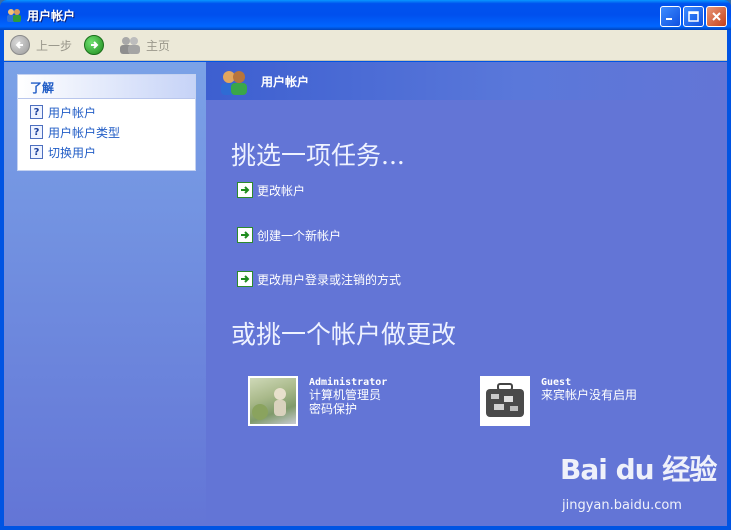 Image resolution: width=731 pixels, height=530 pixels. Describe the element at coordinates (106, 112) in the screenshot. I see `sidebar-item-user-accounts: ? 用户帐户` at that location.